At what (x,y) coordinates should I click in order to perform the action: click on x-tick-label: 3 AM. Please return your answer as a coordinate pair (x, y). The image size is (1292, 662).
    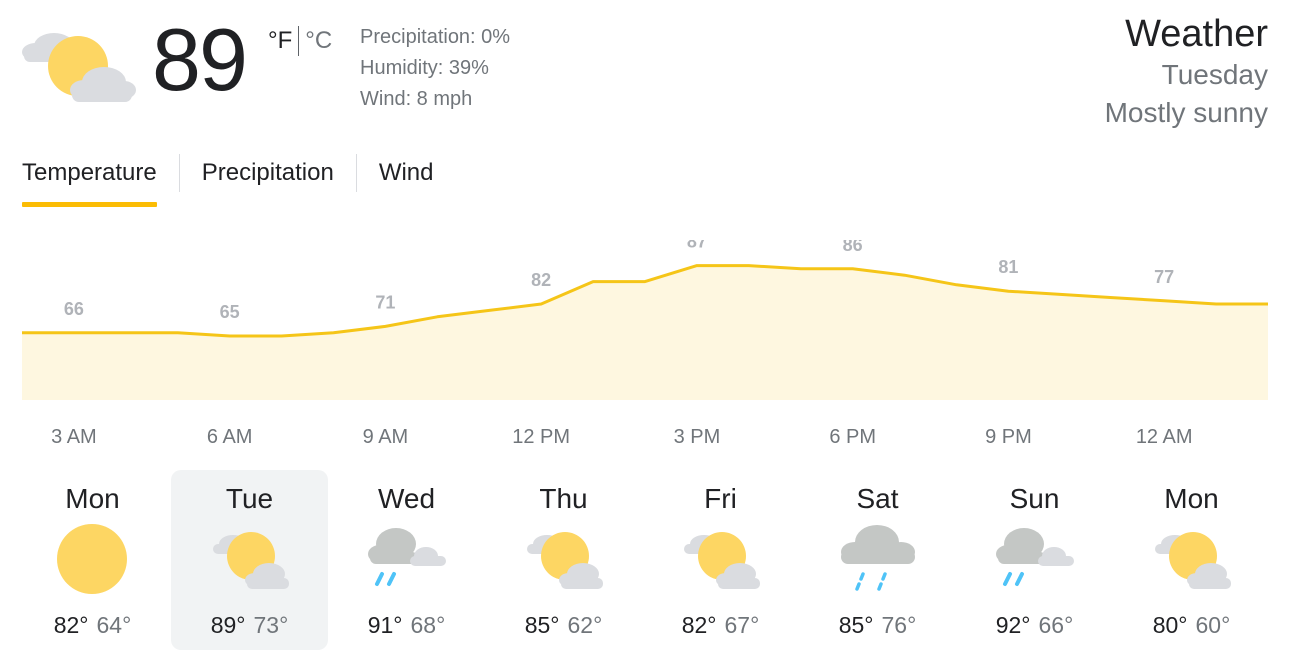
    Looking at the image, I should click on (74, 437).